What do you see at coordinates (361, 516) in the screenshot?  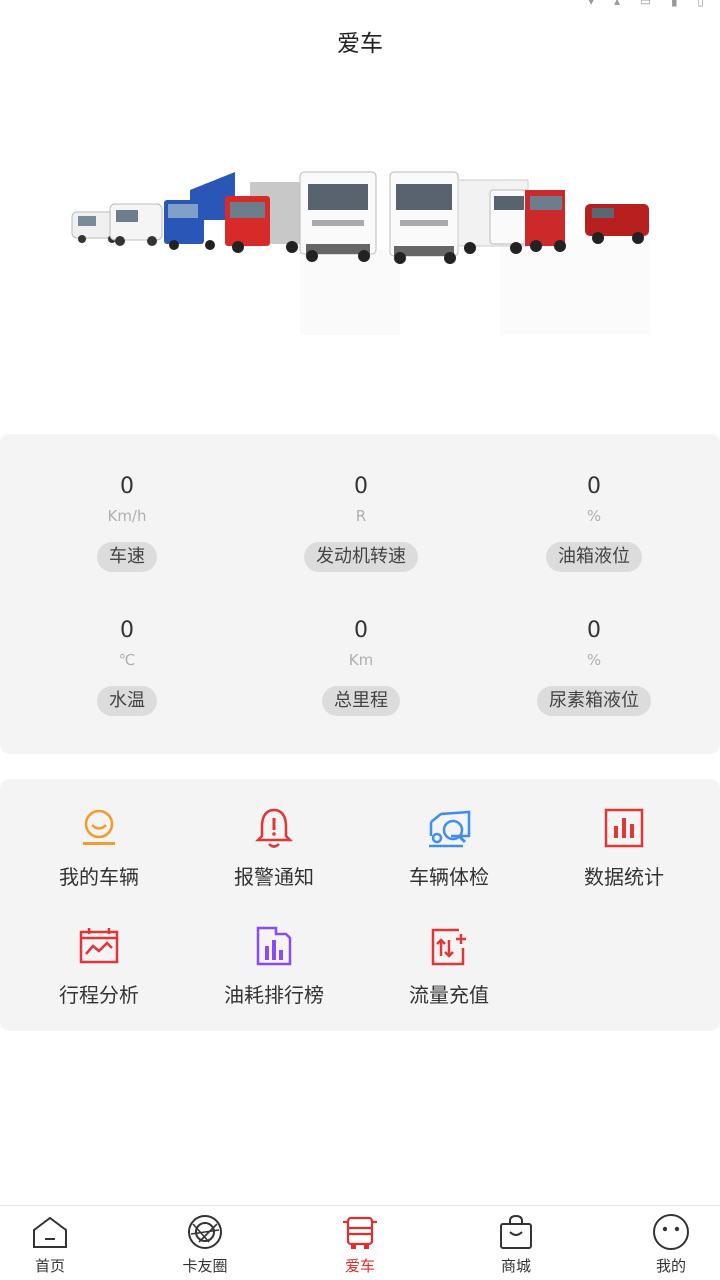 I see `stat-unit: R` at bounding box center [361, 516].